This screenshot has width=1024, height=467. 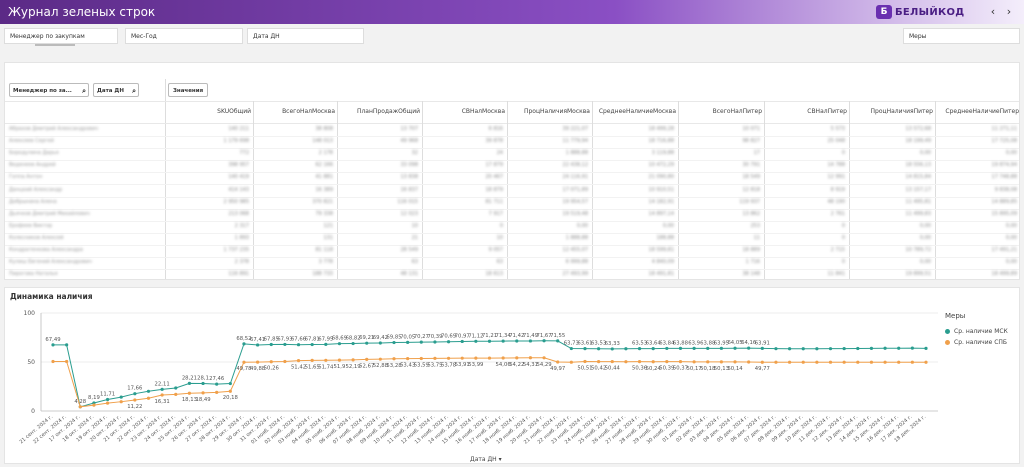 I want to click on table-cell: 28 549, so click(x=409, y=250).